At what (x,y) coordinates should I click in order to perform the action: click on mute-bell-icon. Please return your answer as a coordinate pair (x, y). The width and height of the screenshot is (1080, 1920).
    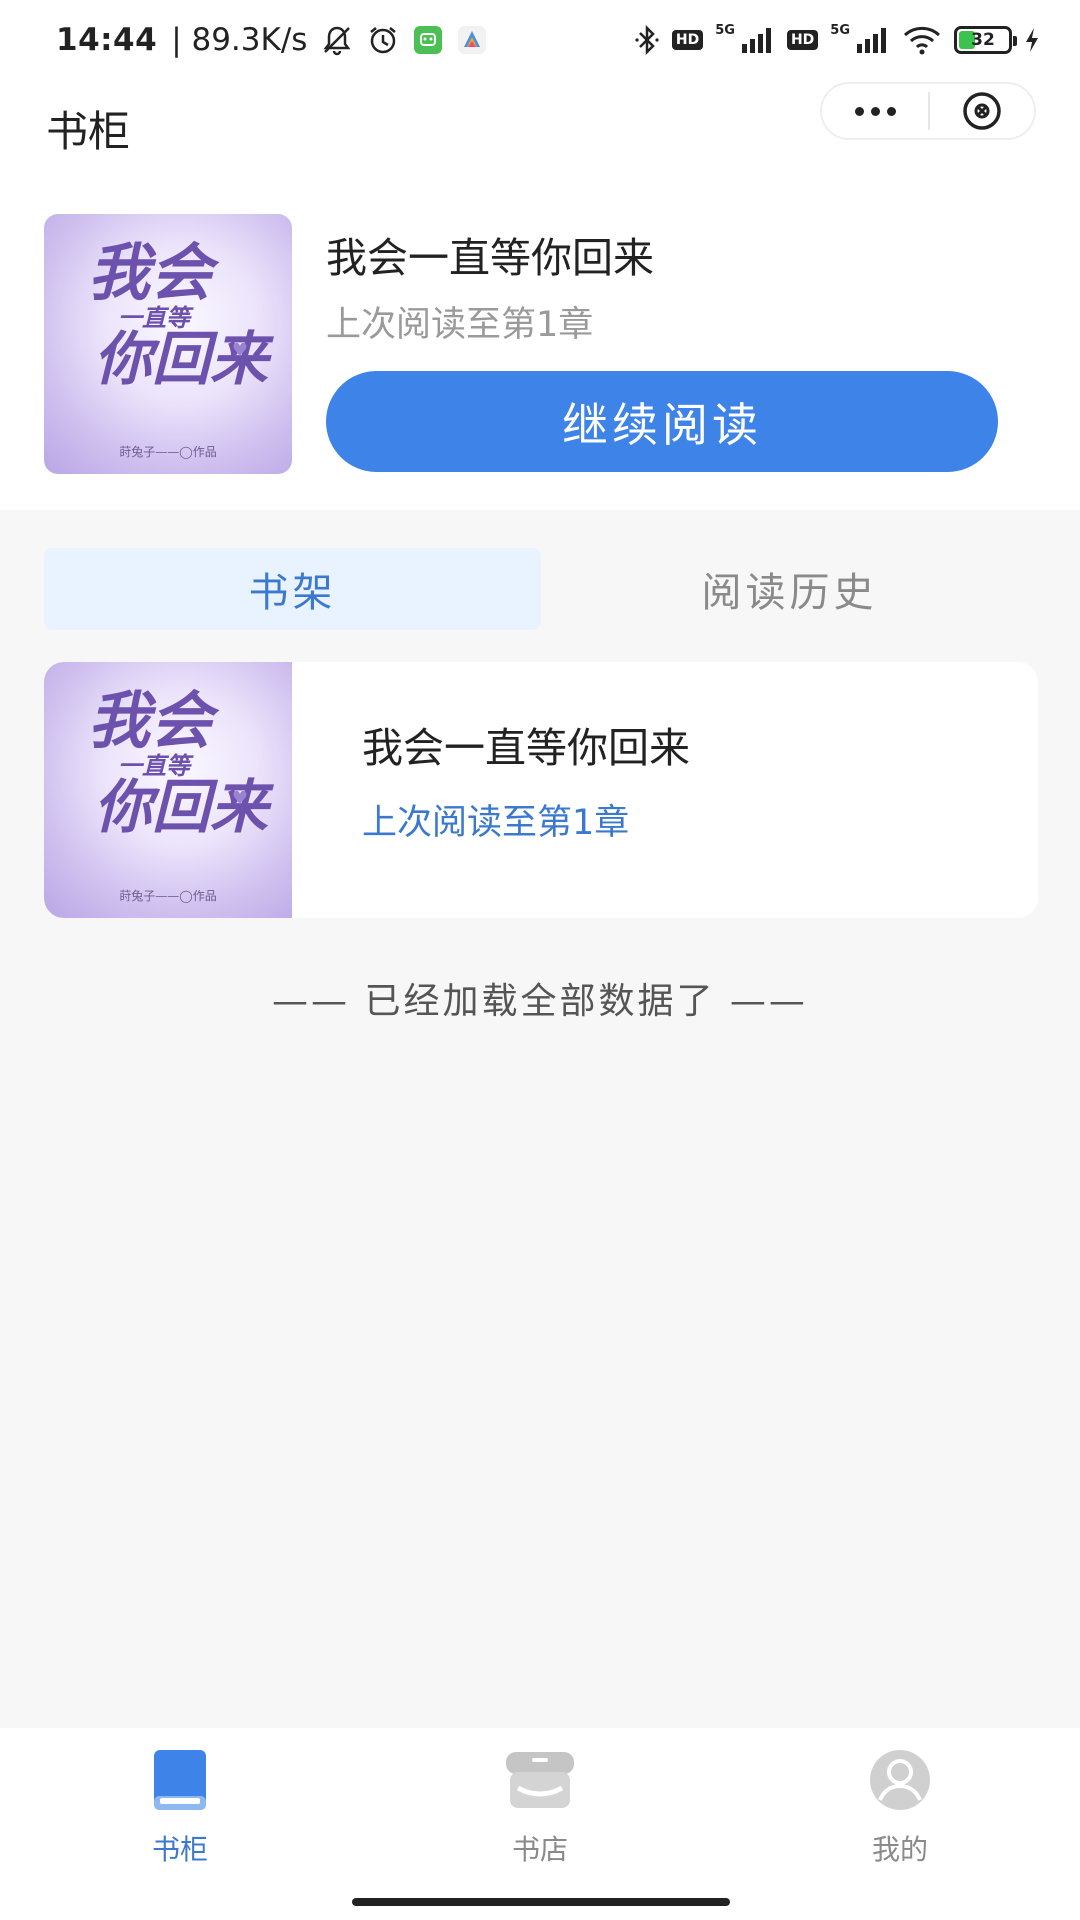
    Looking at the image, I should click on (337, 40).